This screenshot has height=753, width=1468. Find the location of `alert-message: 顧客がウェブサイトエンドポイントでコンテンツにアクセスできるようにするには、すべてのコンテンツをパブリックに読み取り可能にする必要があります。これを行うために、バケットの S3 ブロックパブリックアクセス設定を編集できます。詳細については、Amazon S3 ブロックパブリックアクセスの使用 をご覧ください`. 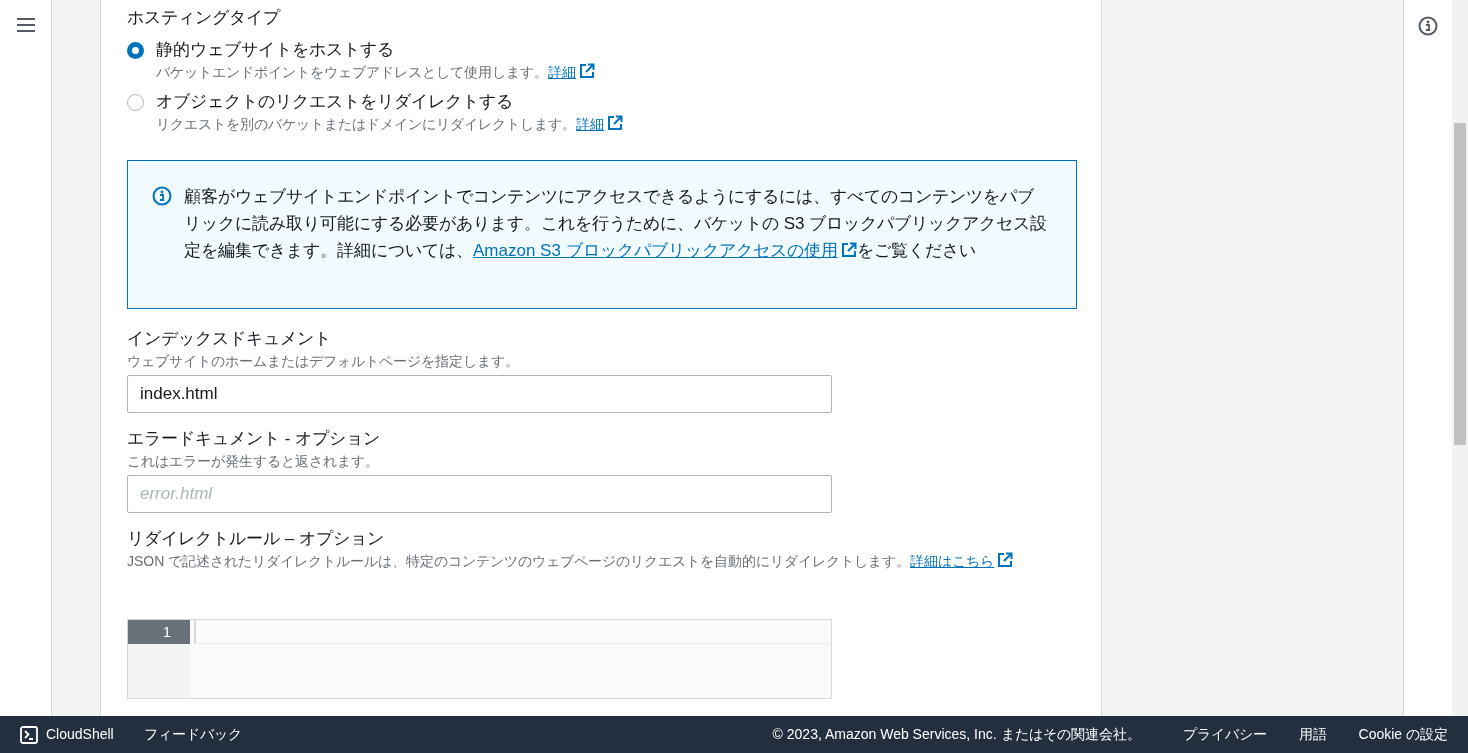

alert-message: 顧客がウェブサイトエンドポイントでコンテンツにアクセスできるようにするには、すべてのコンテンツをパブリックに読み取り可能にする必要があります。これを行うために、バケットの S3 ブロックパブリックアクセス設定を編集できます。詳細については、Amazon S3 ブロックパブリックアクセスの使用 をご覧ください is located at coordinates (616, 224).